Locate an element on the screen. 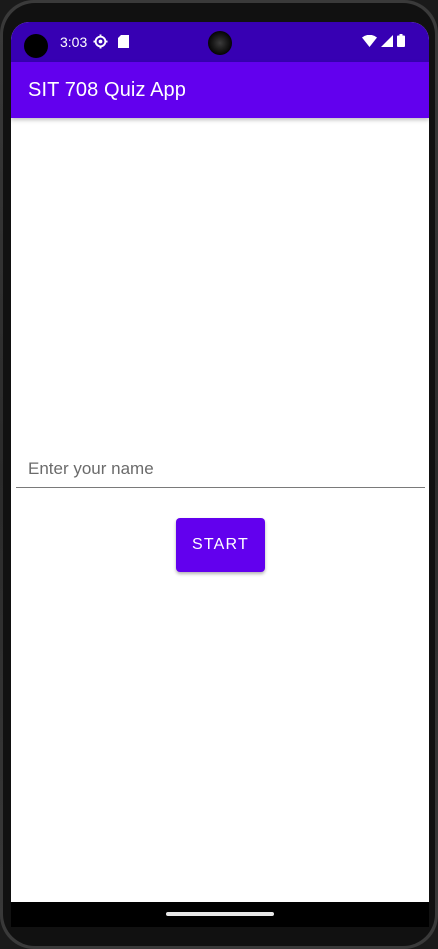  app-title: SIT 708 Quiz App is located at coordinates (107, 90).